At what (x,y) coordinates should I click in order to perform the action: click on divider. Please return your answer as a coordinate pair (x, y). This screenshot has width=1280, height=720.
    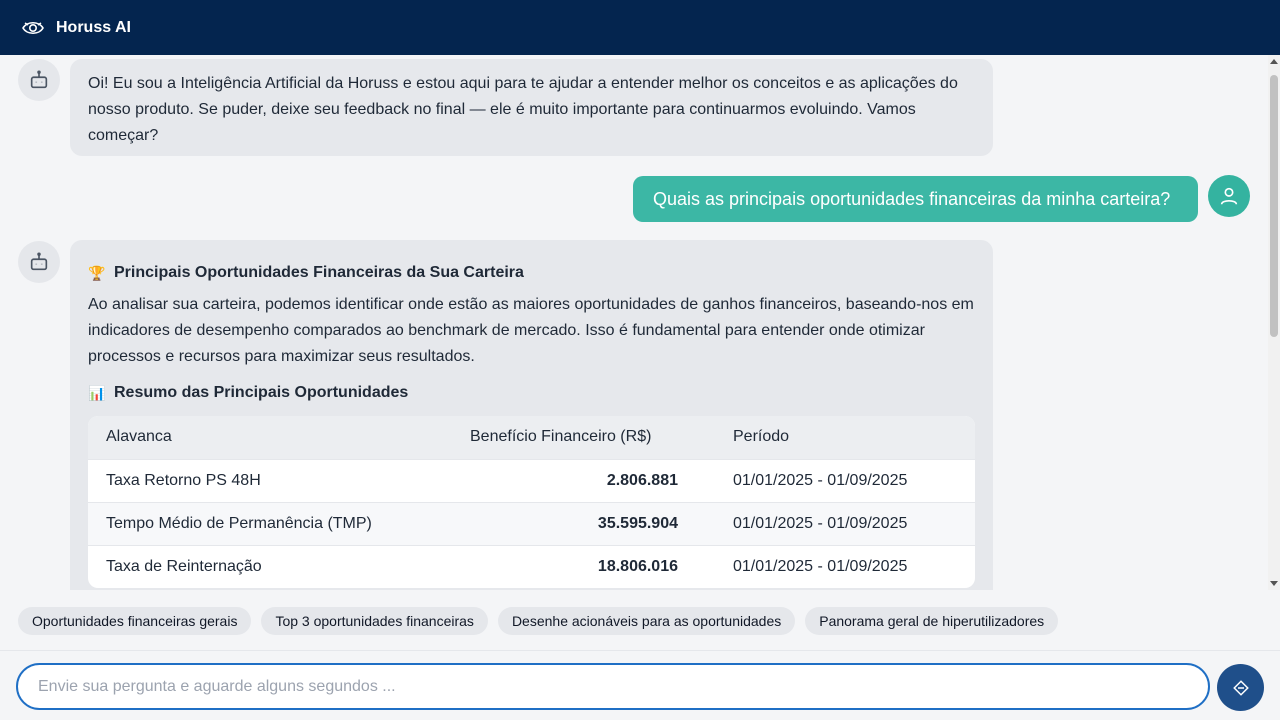
    Looking at the image, I should click on (640, 650).